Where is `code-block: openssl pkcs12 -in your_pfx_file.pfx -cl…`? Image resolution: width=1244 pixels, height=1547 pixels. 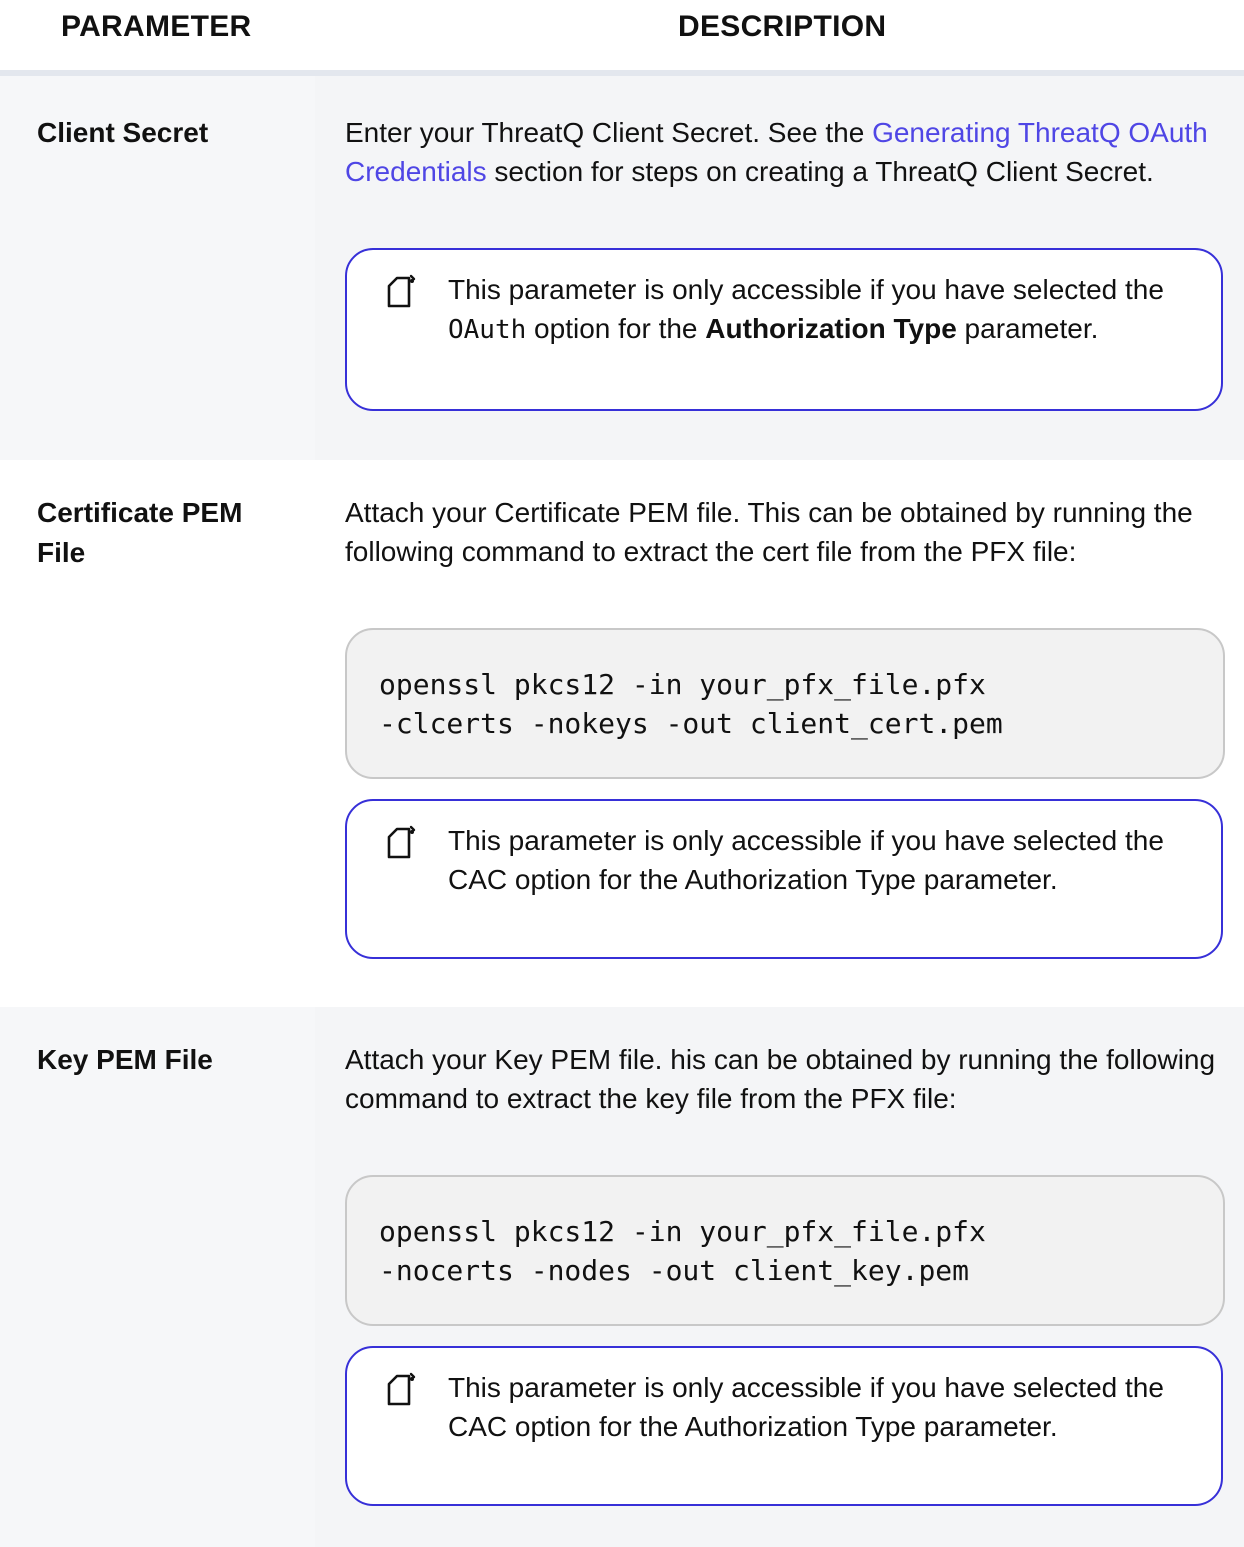
code-block: openssl pkcs12 -in your_pfx_file.pfx -cl… is located at coordinates (785, 703).